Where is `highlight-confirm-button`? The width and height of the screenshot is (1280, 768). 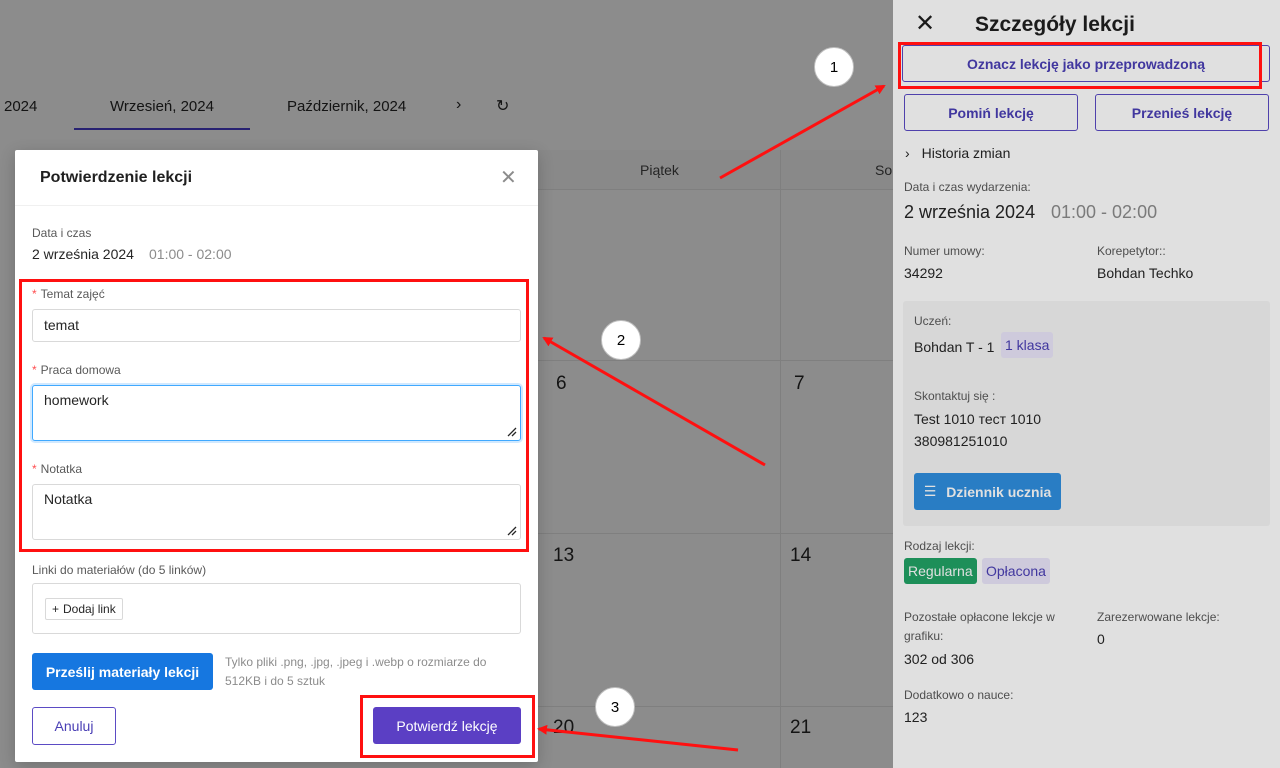 highlight-confirm-button is located at coordinates (447, 726).